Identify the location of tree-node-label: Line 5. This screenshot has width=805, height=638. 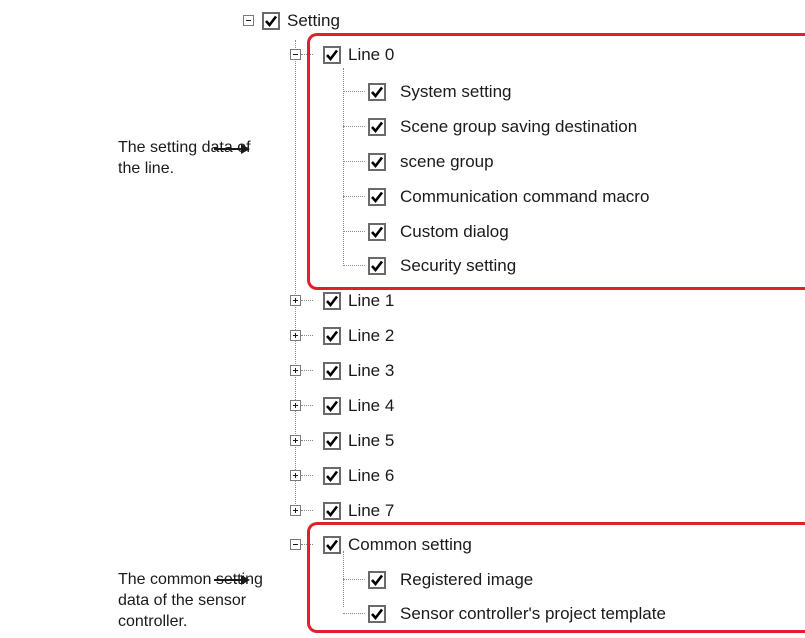
(371, 440).